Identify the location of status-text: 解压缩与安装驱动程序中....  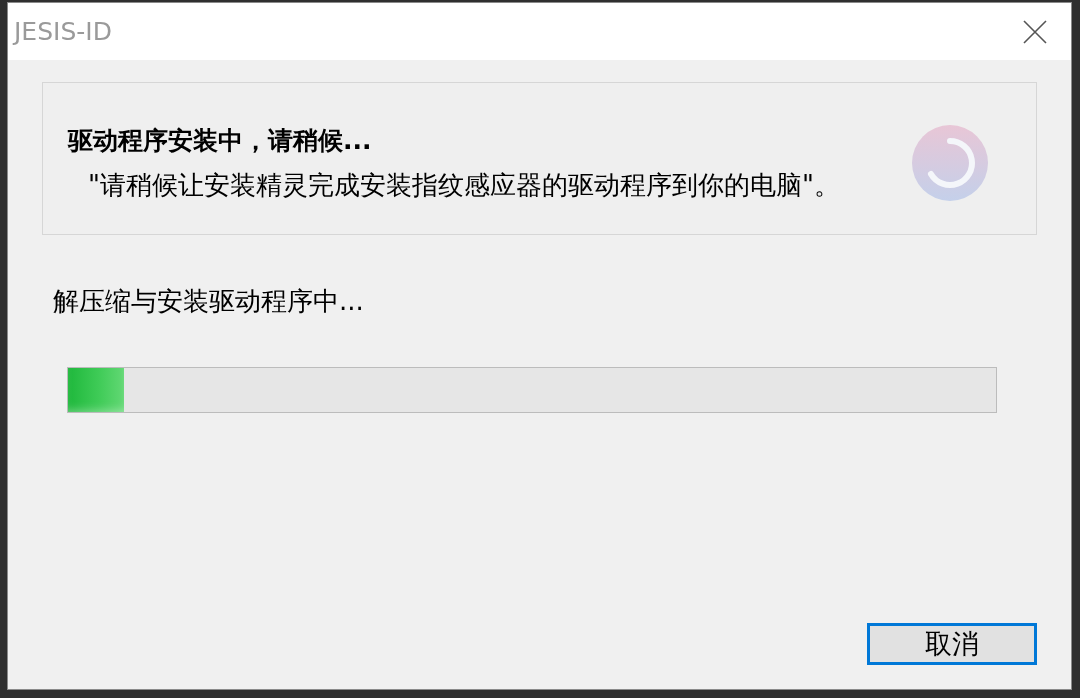
(208, 301).